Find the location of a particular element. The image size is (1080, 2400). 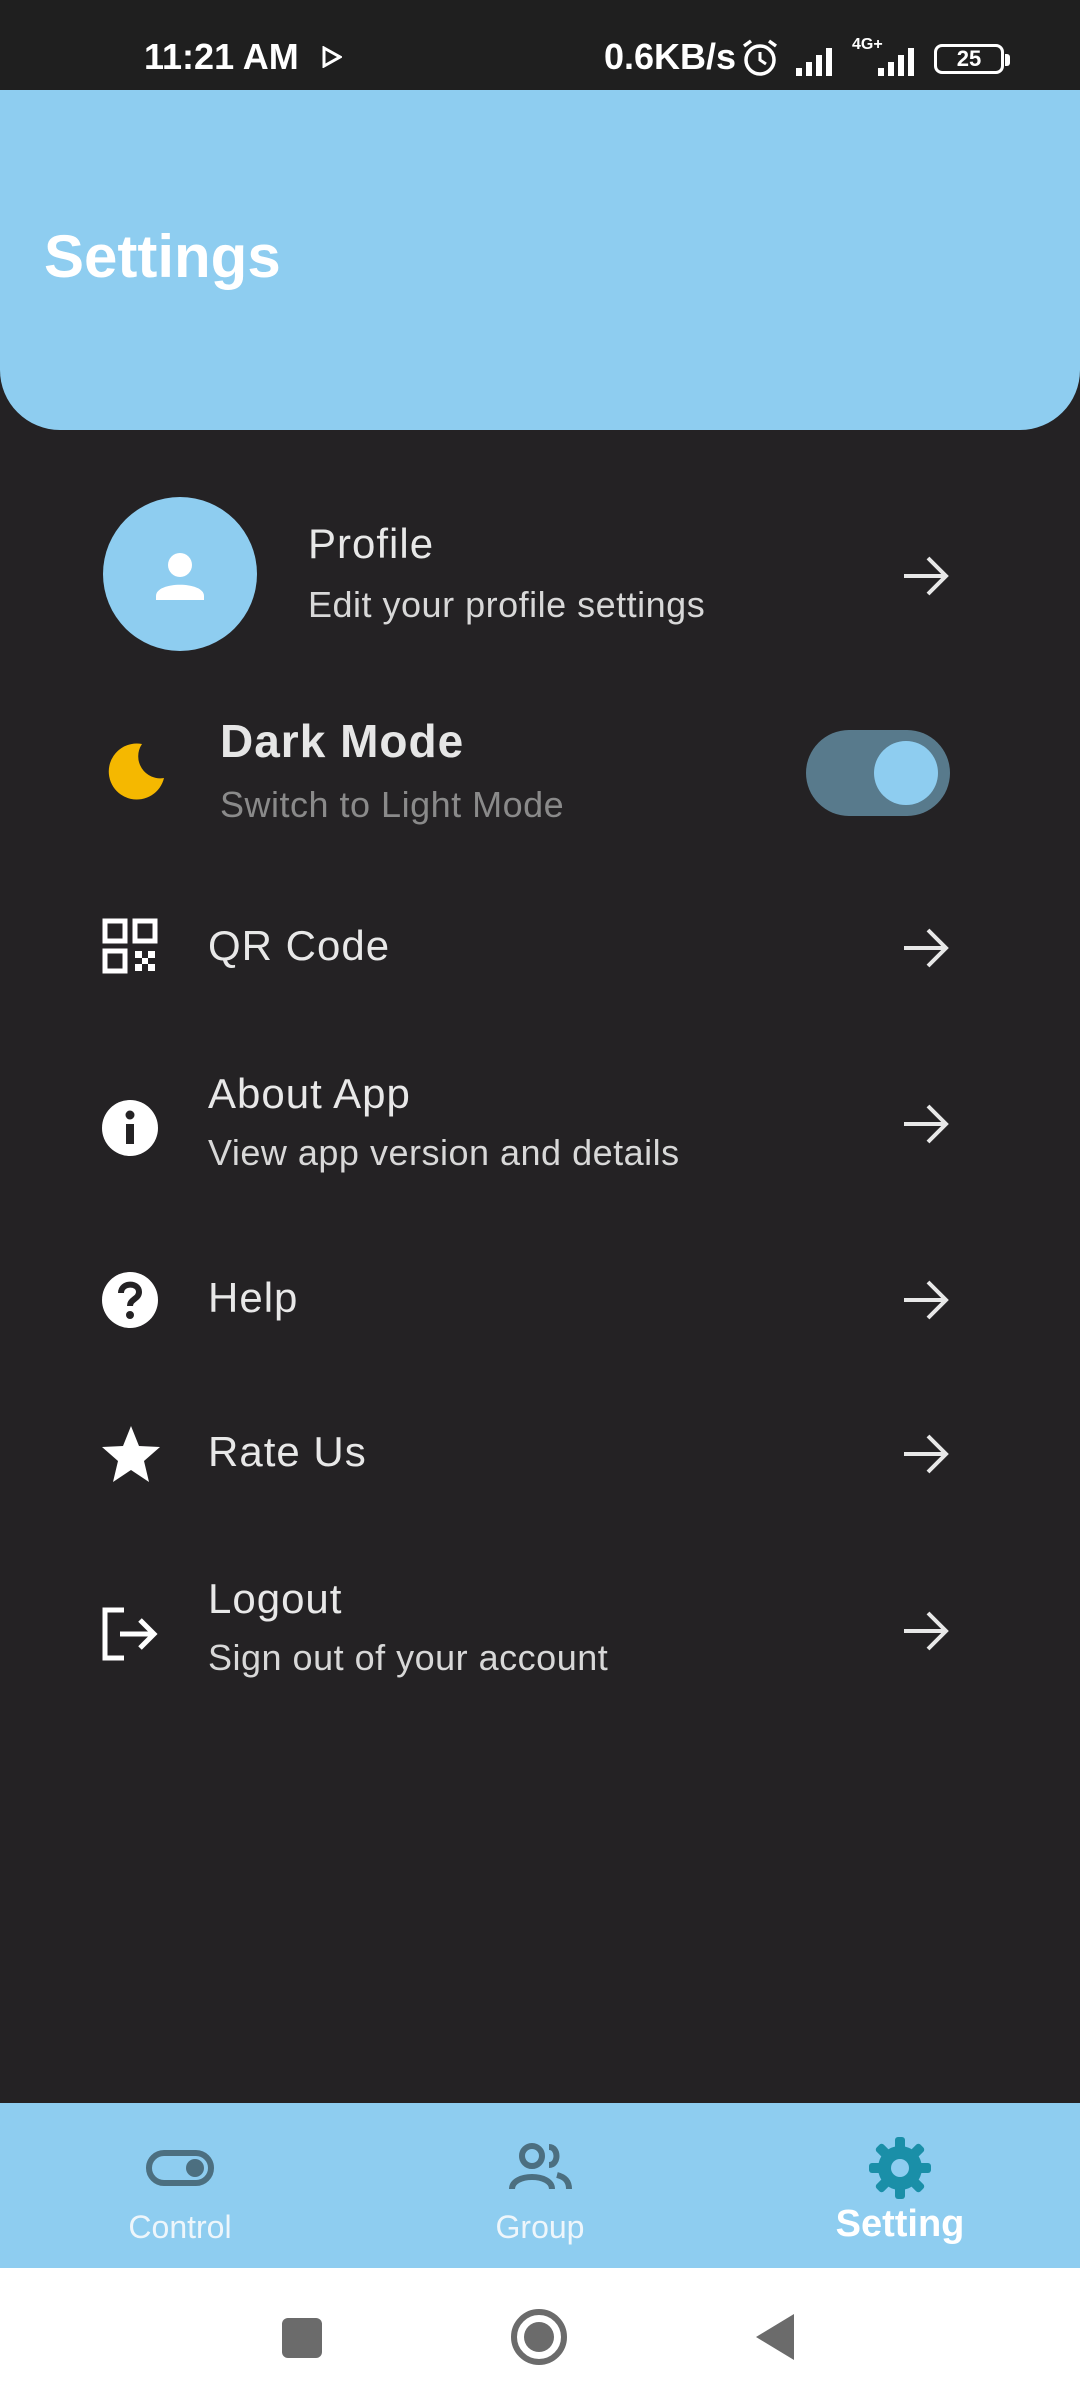

dark-mode-title: Dark Mode is located at coordinates (342, 741).